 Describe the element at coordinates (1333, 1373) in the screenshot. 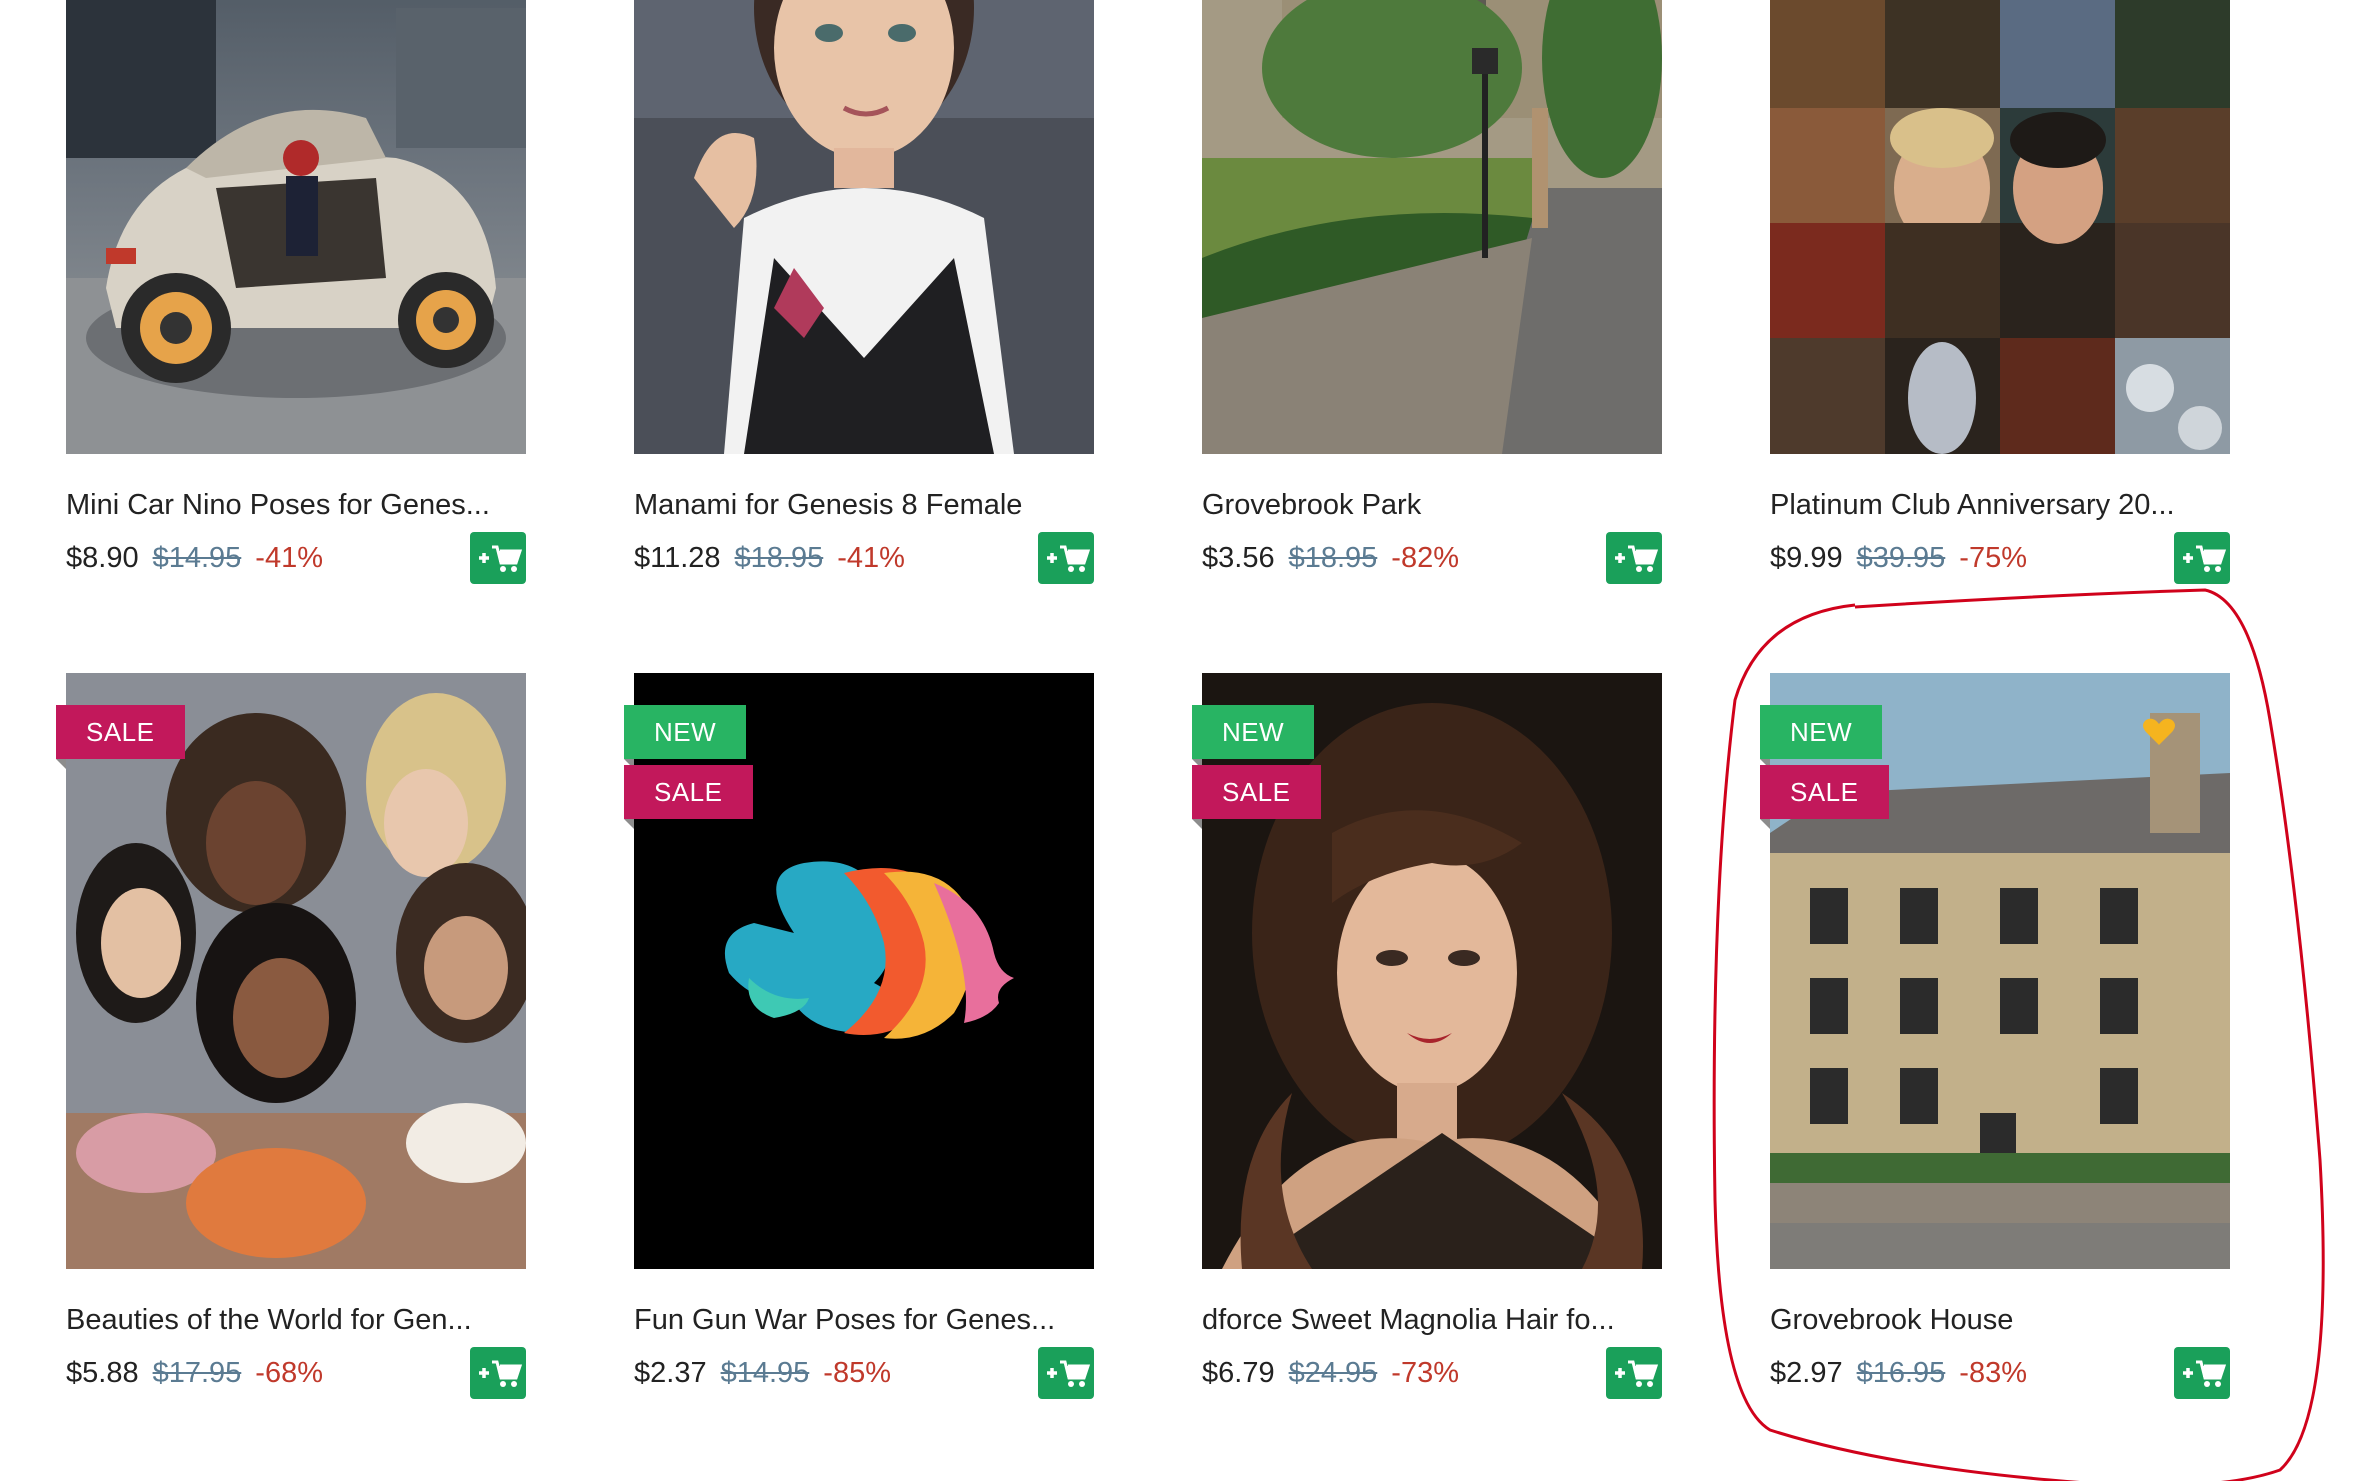

I see `original-price: $24.95` at that location.